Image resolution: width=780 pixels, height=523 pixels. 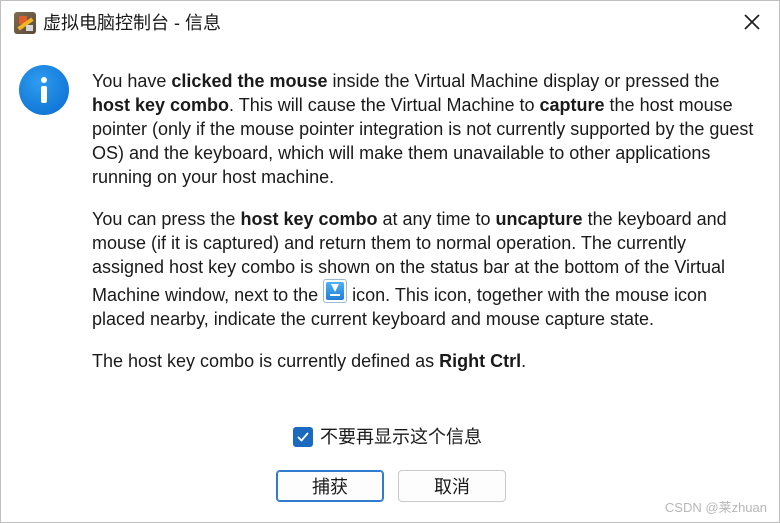 What do you see at coordinates (25, 23) in the screenshot?
I see `virtualbox-app-icon` at bounding box center [25, 23].